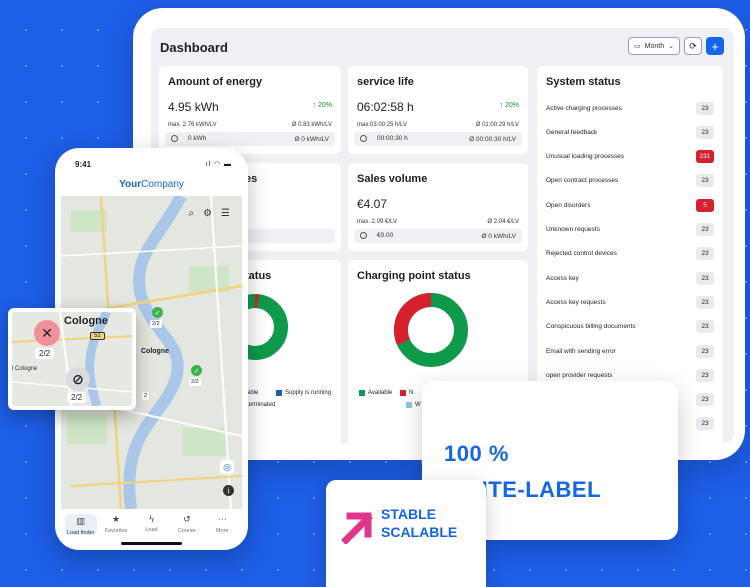 The width and height of the screenshot is (750, 587). What do you see at coordinates (116, 519) in the screenshot?
I see `star-icon: ★` at bounding box center [116, 519].